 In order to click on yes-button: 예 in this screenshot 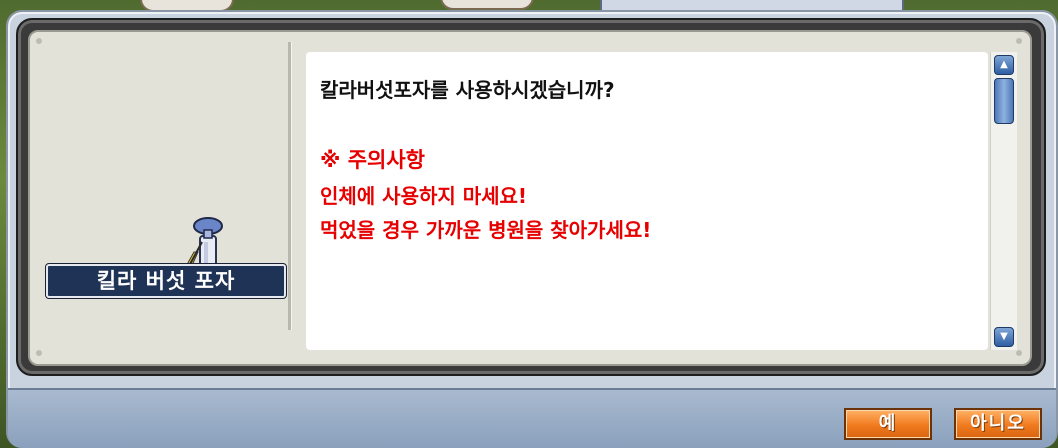, I will do `click(888, 424)`.